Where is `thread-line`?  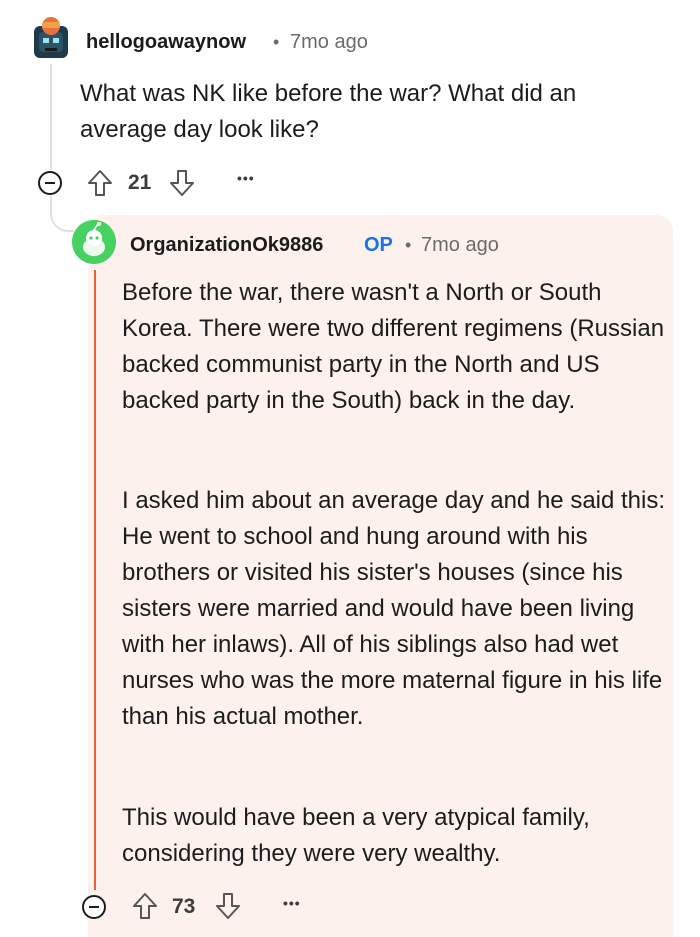 thread-line is located at coordinates (51, 117).